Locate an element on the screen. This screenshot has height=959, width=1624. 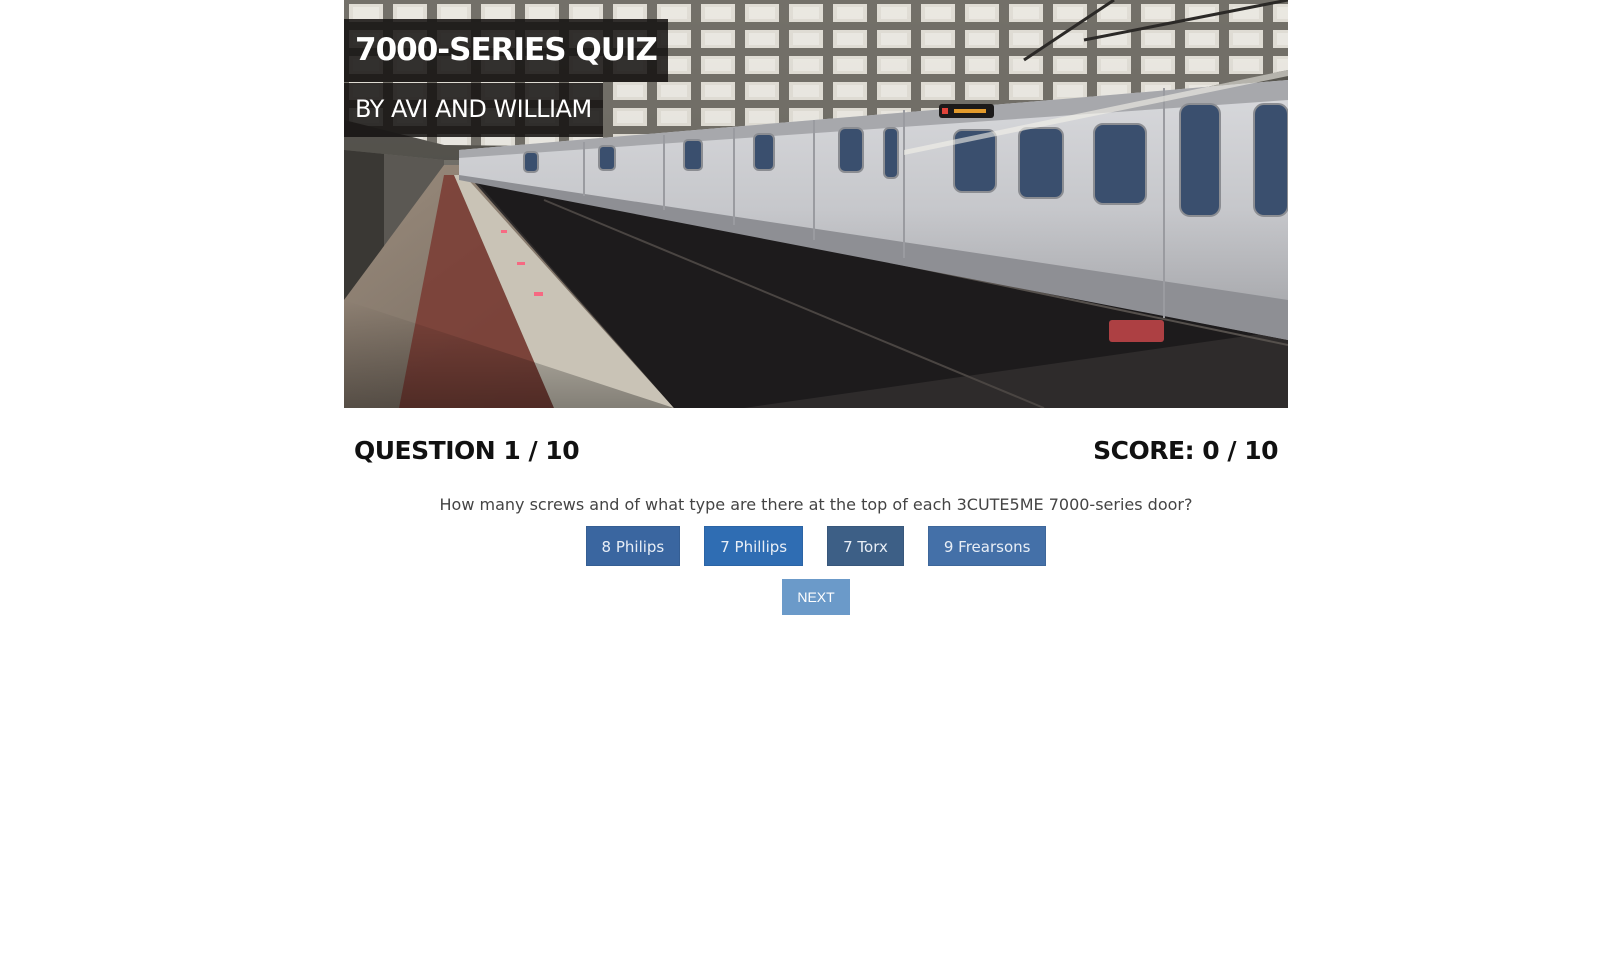
score-counter: SCORE: 0 / 10 is located at coordinates (1185, 450).